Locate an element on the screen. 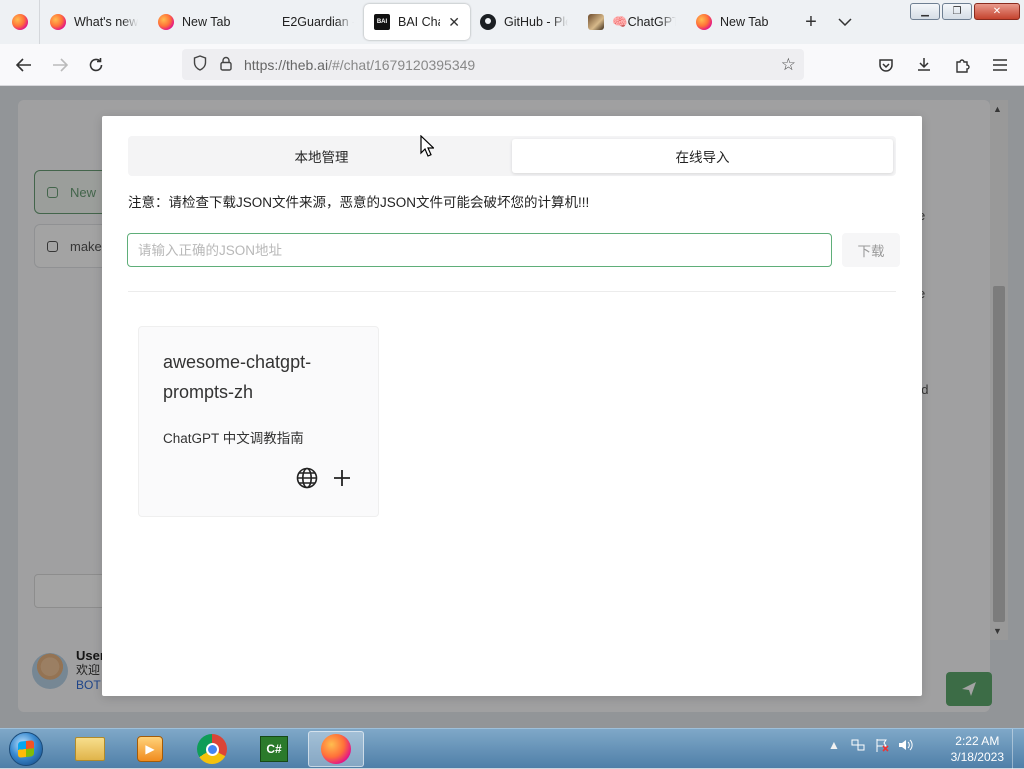  globe-icon is located at coordinates (307, 478).